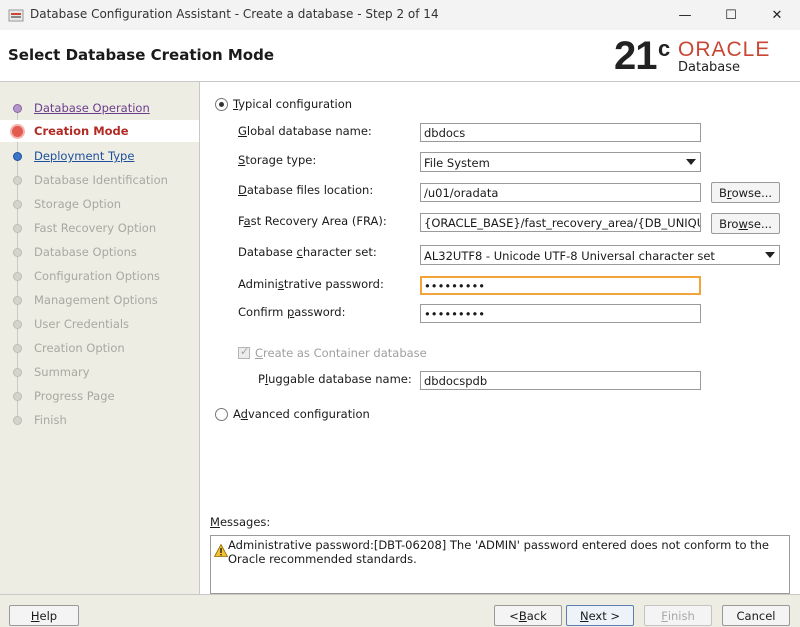  Describe the element at coordinates (560, 132) in the screenshot. I see `global-db-name-input: dbdocs` at that location.